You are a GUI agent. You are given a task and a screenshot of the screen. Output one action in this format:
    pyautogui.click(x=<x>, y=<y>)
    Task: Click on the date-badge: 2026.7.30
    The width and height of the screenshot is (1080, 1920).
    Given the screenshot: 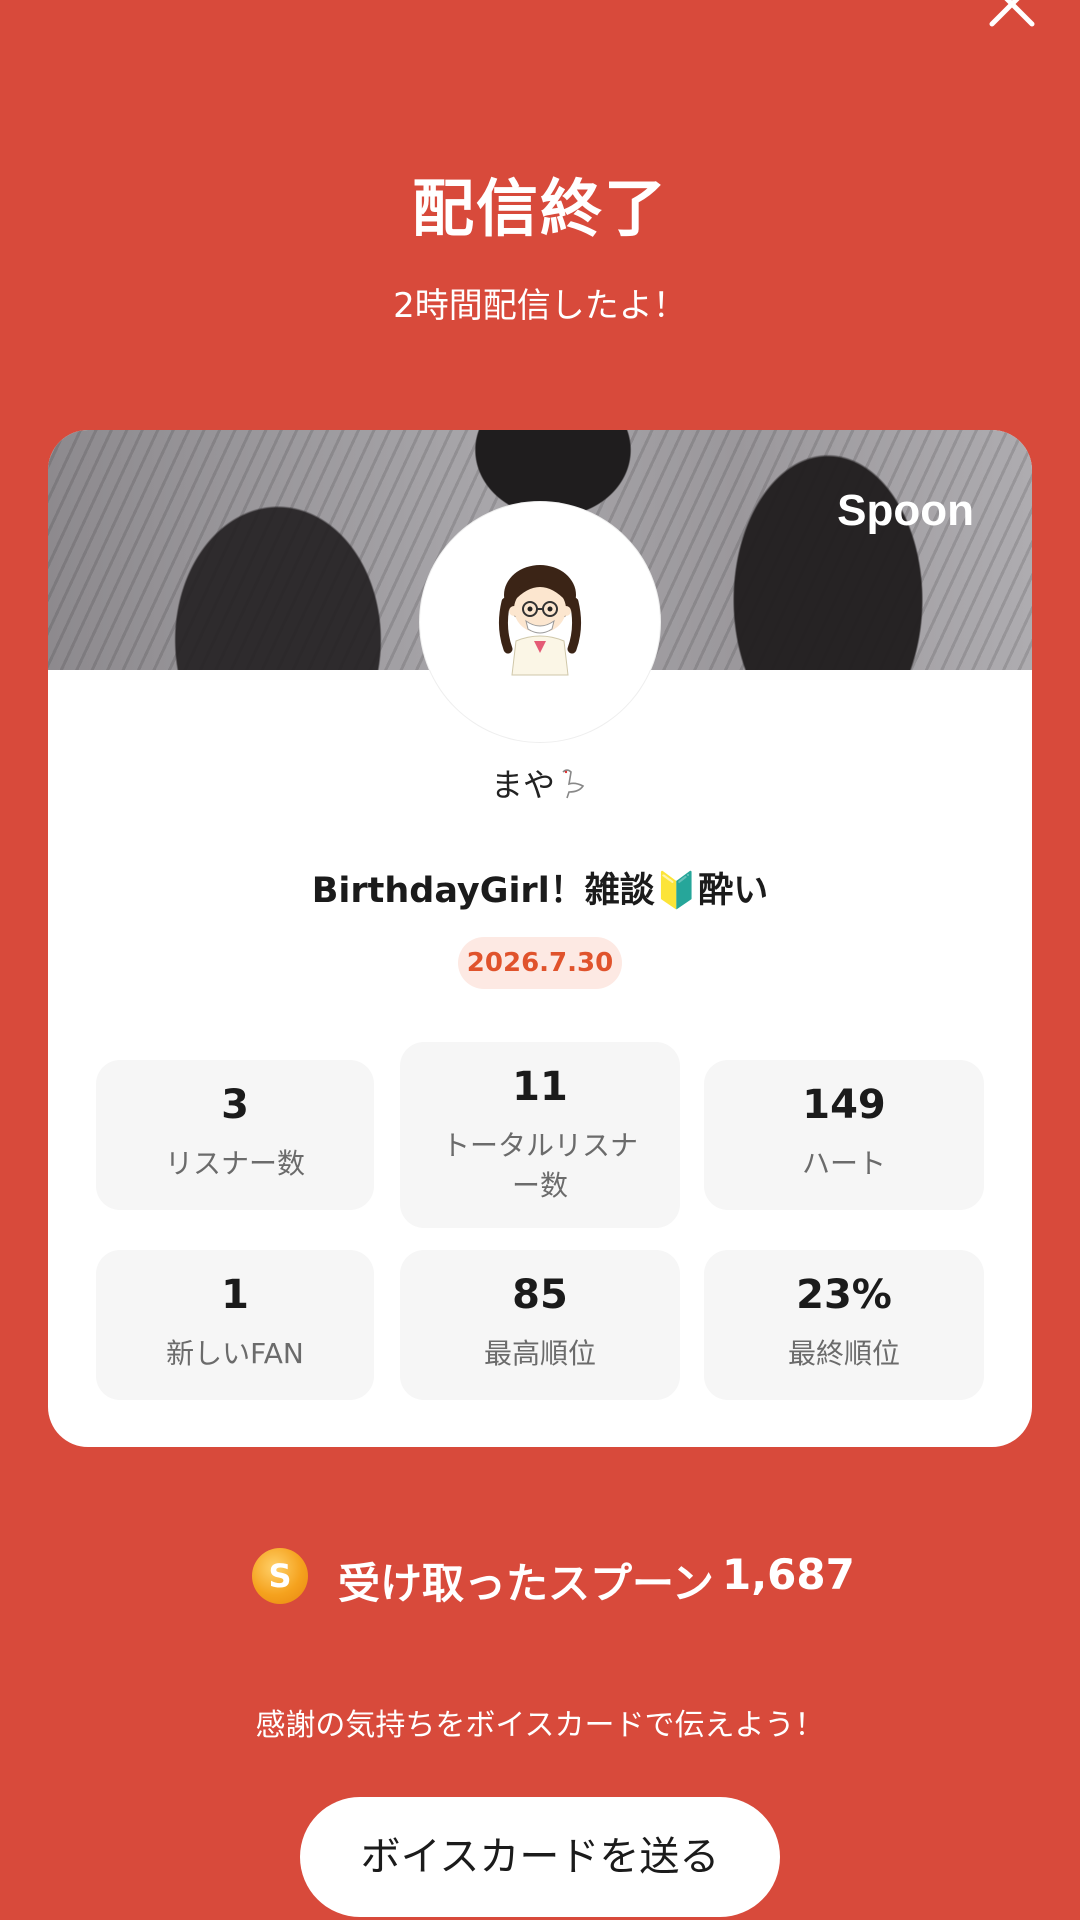 What is the action you would take?
    pyautogui.click(x=540, y=963)
    